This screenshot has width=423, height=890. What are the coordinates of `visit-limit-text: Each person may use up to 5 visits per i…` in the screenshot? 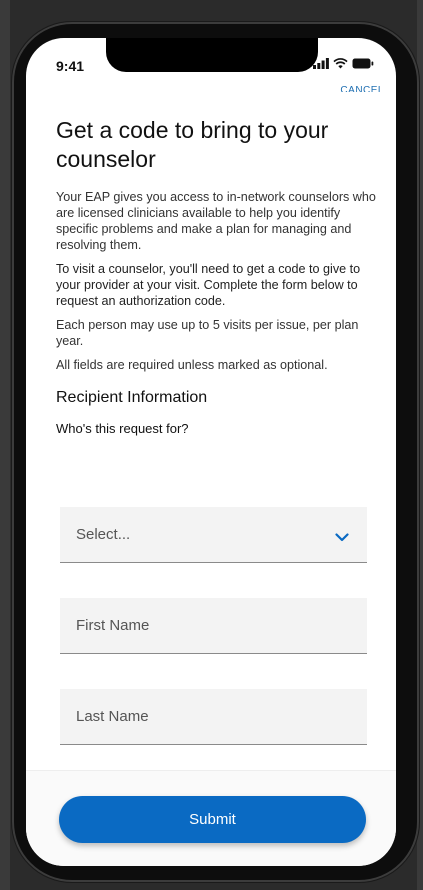 It's located at (207, 333).